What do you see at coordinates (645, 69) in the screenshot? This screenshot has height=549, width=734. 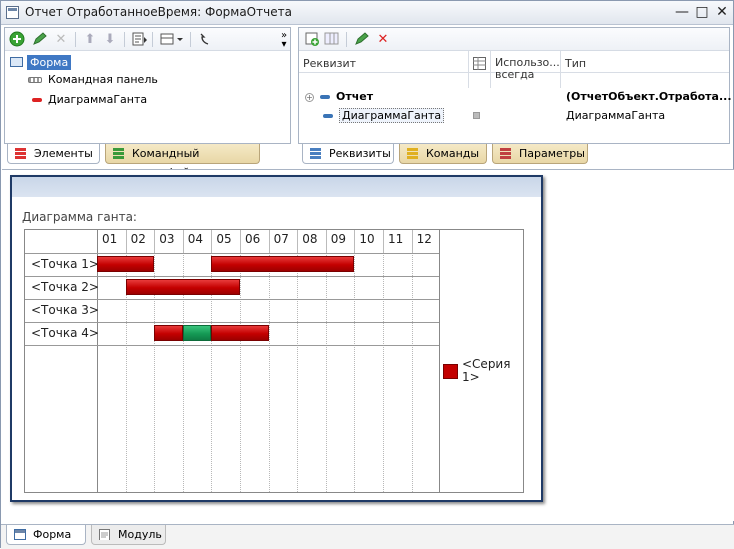 I see `col-type: Тип` at bounding box center [645, 69].